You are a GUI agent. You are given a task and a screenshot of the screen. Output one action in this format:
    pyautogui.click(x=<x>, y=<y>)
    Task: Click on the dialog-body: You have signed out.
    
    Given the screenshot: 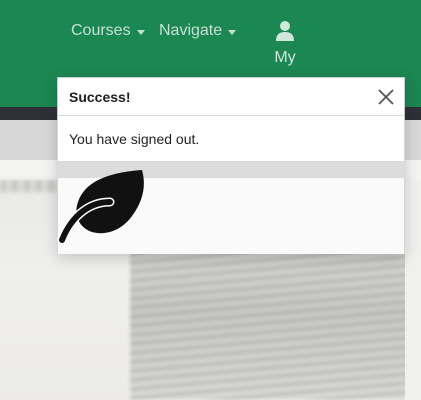 What is the action you would take?
    pyautogui.click(x=231, y=138)
    